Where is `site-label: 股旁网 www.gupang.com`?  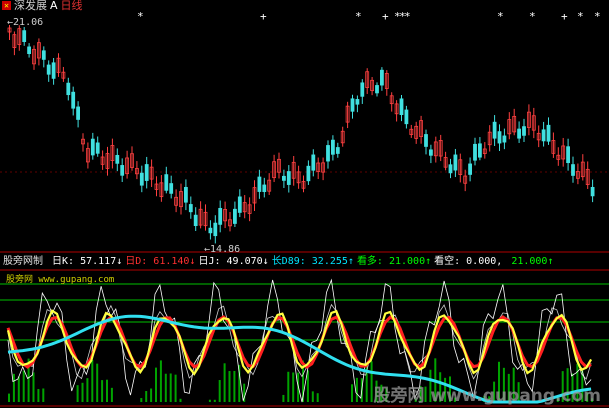
site-label: 股旁网 www.gupang.com is located at coordinates (60, 280).